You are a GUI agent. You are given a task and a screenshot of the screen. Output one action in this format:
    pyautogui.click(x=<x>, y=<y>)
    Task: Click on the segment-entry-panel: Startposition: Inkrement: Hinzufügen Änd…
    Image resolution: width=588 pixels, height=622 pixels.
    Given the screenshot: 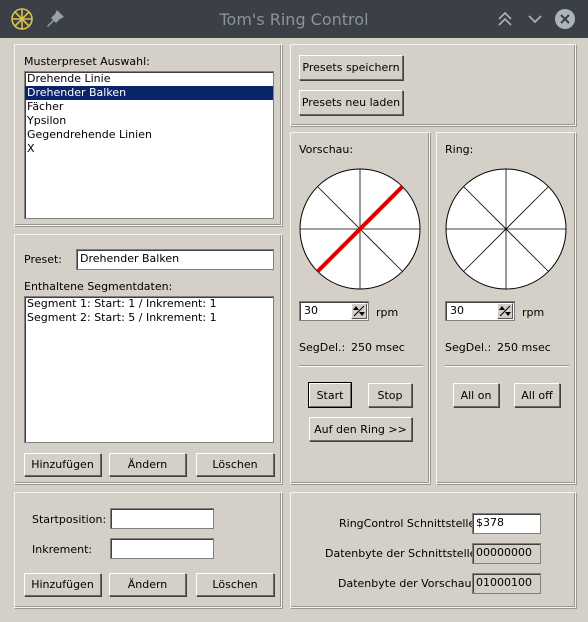 What is the action you would take?
    pyautogui.click(x=148, y=550)
    